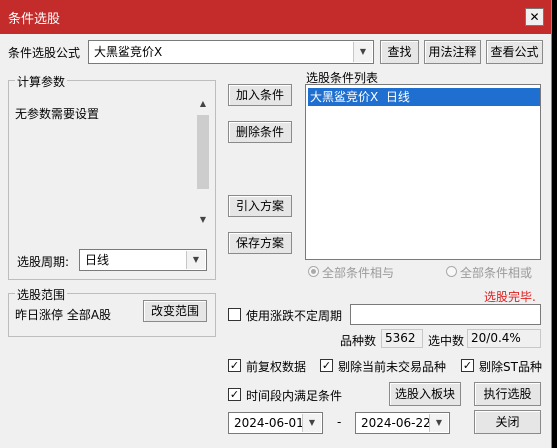 The image size is (557, 448). I want to click on stock-range-value: 昨日涨停 全部A股, so click(63, 315).